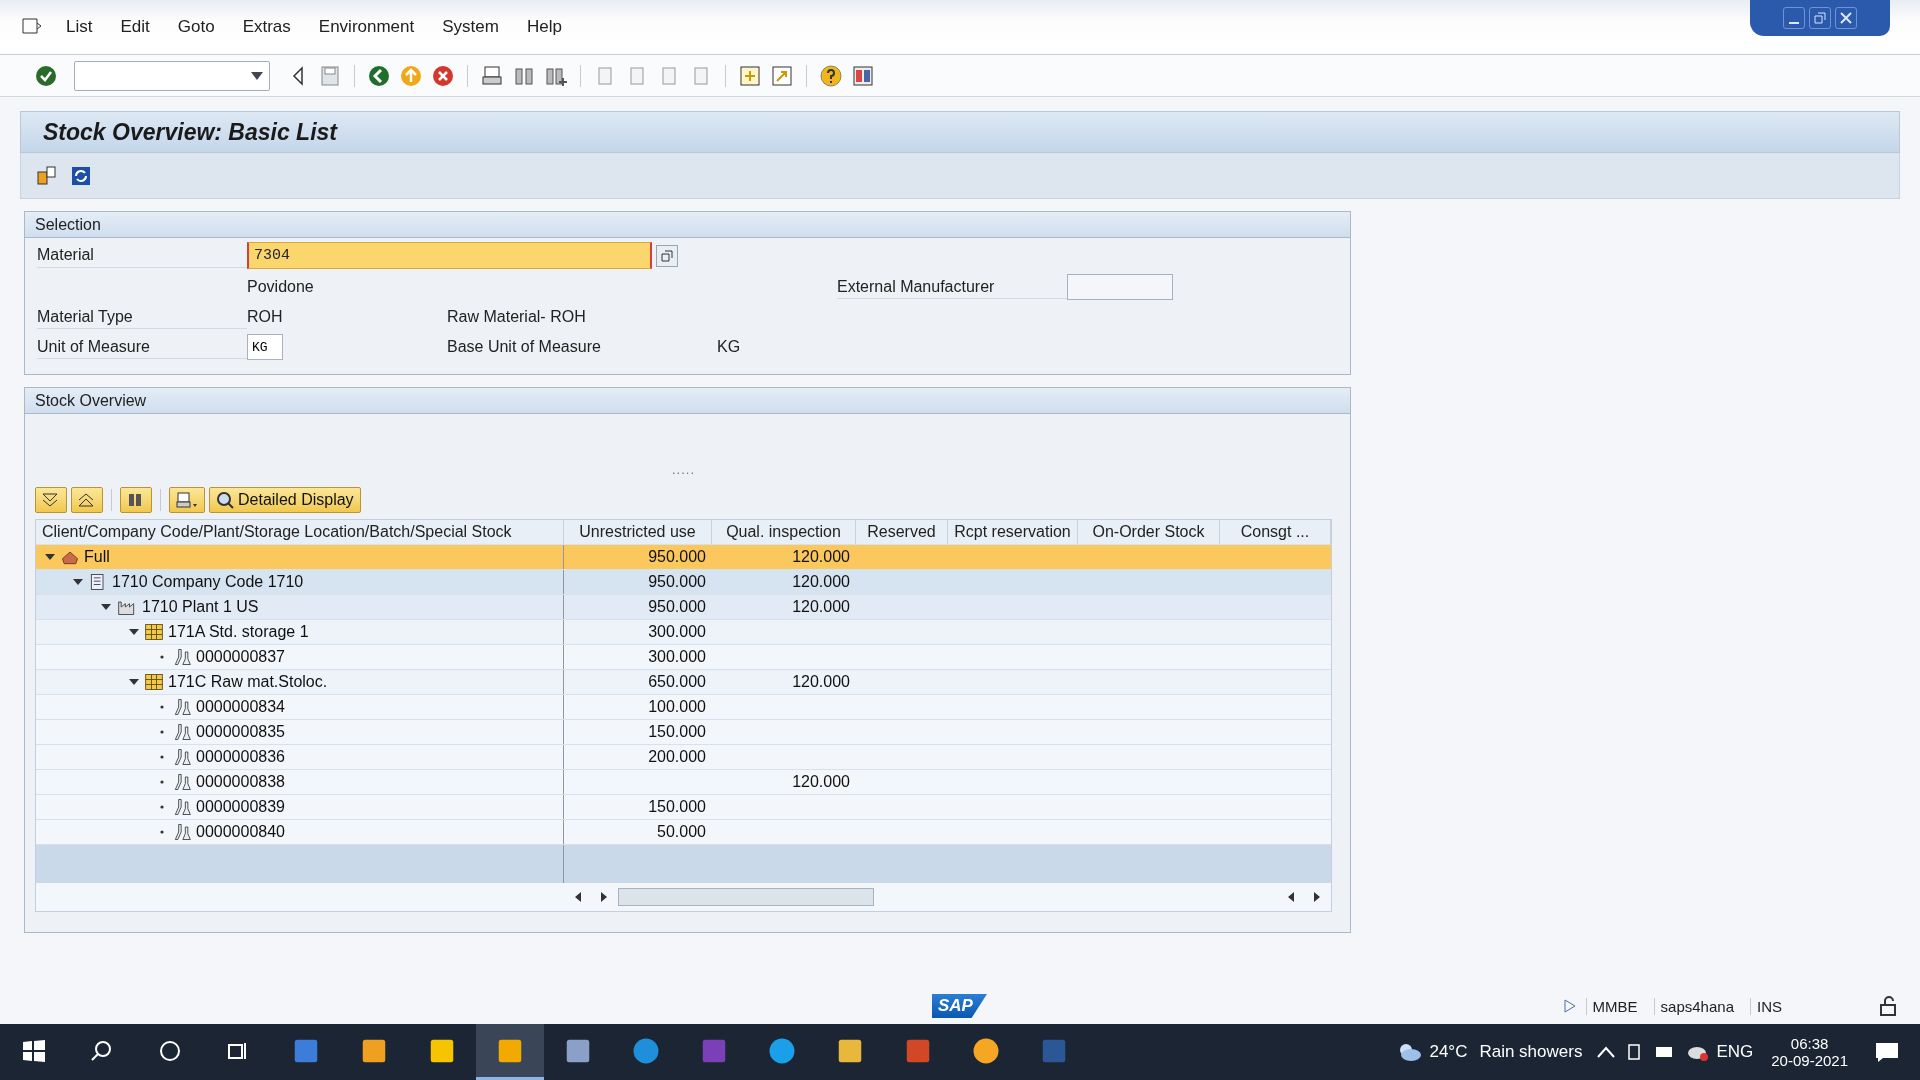  I want to click on tree-node-label: 1710 Company Code 1710, so click(208, 582).